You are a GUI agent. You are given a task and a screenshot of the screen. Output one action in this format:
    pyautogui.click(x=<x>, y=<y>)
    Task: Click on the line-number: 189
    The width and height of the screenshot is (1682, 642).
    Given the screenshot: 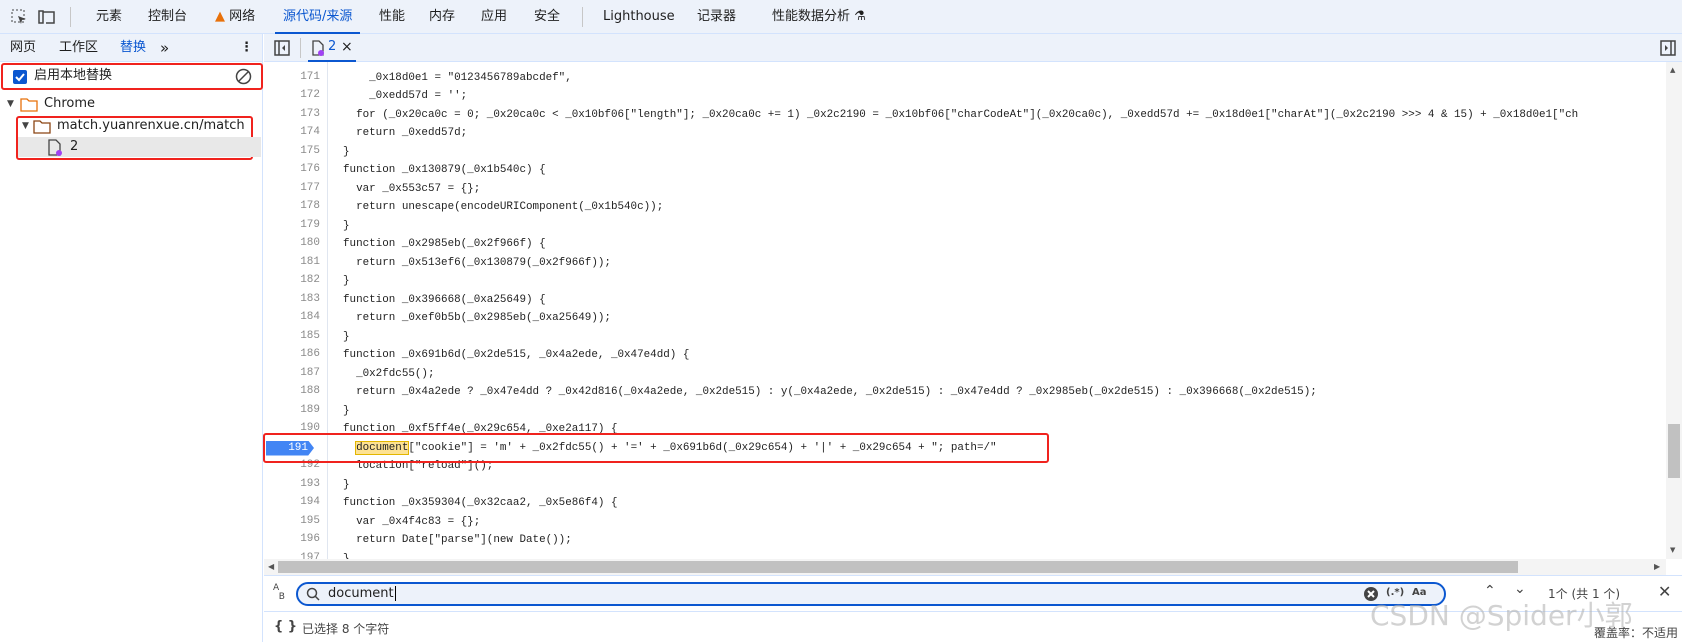 What is the action you would take?
    pyautogui.click(x=292, y=410)
    